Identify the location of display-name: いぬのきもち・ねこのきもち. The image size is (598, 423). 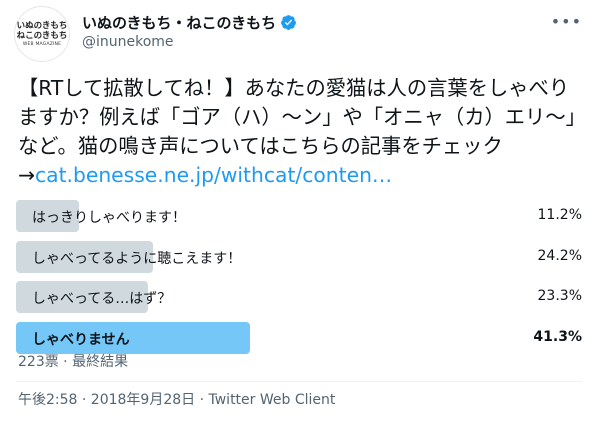
(179, 22).